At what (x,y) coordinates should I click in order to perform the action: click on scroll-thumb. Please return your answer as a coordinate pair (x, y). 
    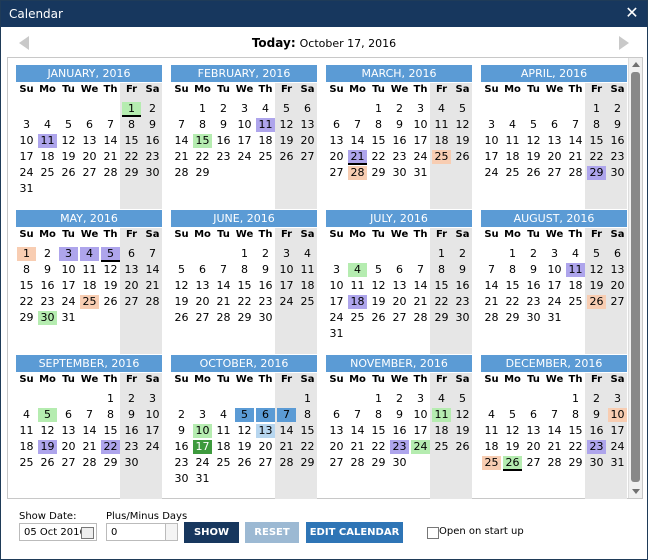
    Looking at the image, I should click on (635, 277).